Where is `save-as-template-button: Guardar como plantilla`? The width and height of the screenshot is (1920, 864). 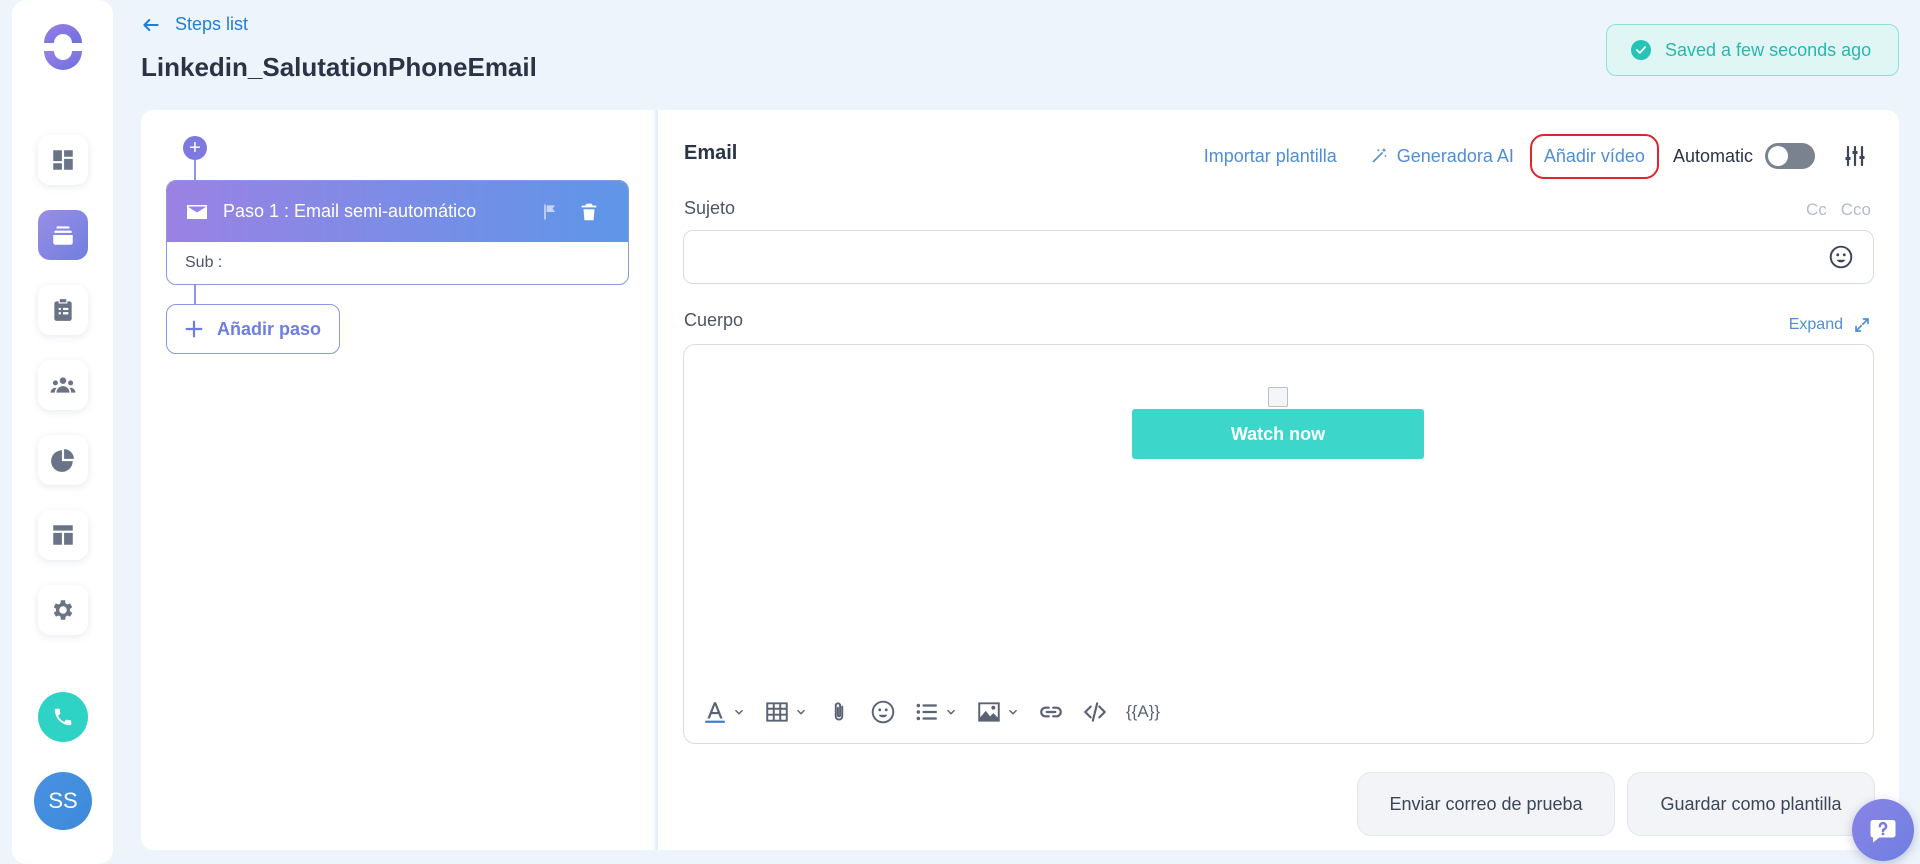
save-as-template-button: Guardar como plantilla is located at coordinates (1751, 804).